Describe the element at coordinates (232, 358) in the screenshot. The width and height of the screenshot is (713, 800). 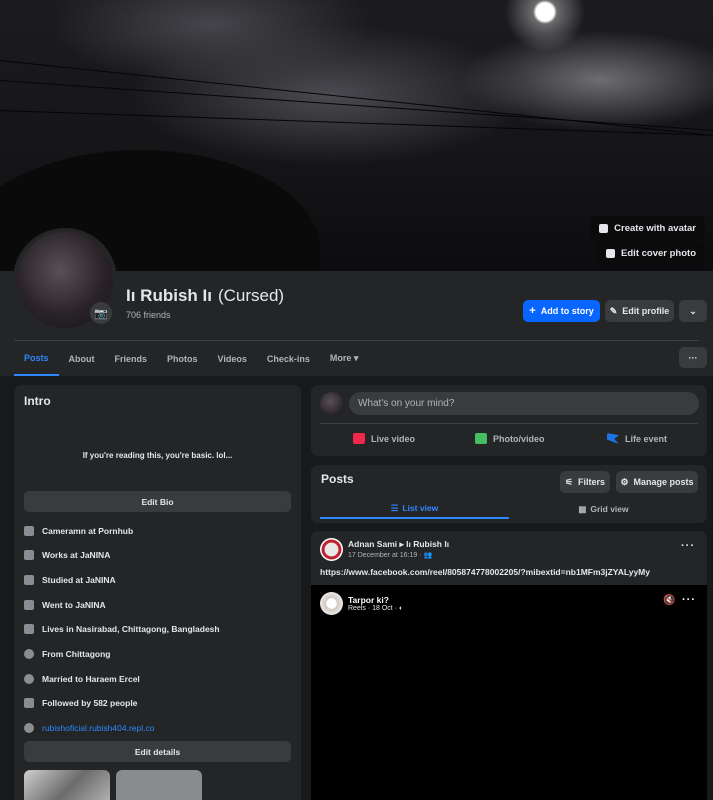
I see `tab-videos: Videos` at that location.